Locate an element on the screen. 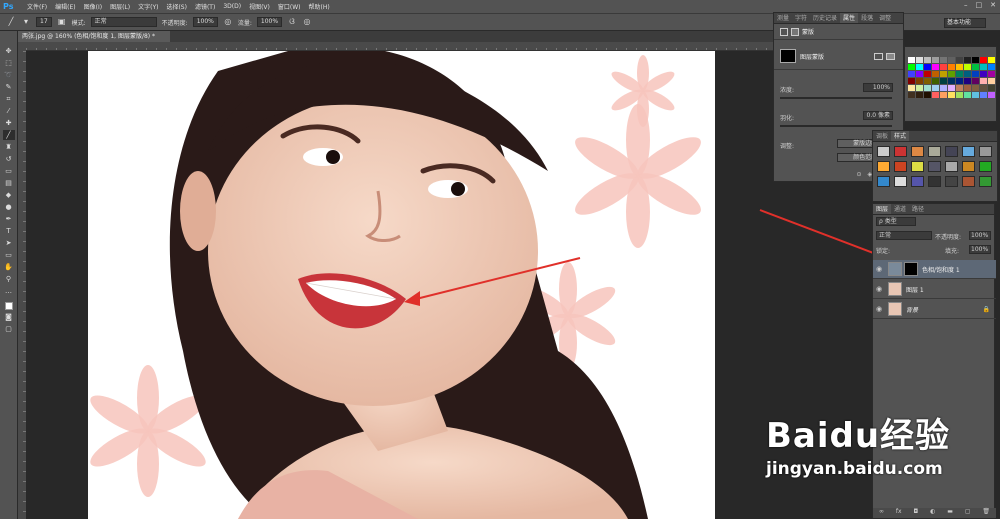 The width and height of the screenshot is (1000, 519). brush-preset-dropdown: ▾ is located at coordinates (26, 22).